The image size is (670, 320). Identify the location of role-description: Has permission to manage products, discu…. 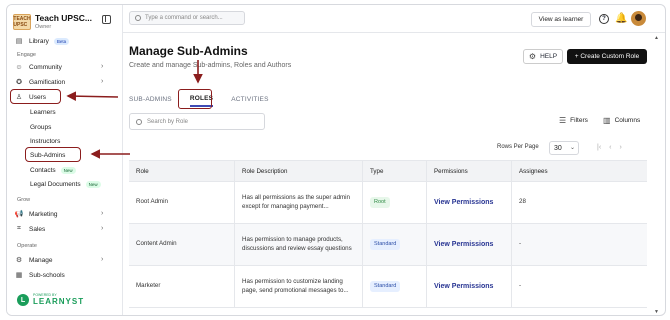
(299, 244).